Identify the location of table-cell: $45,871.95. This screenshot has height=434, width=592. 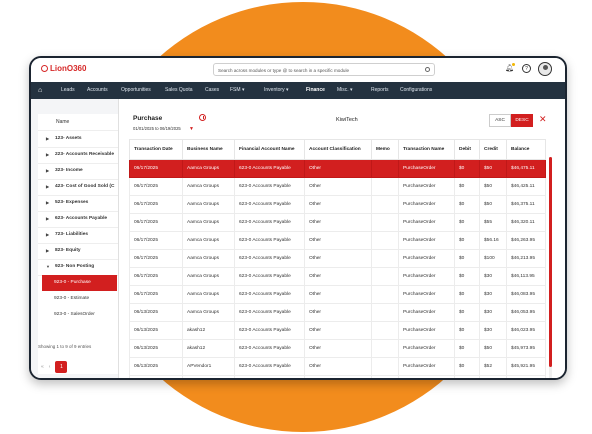
(526, 376).